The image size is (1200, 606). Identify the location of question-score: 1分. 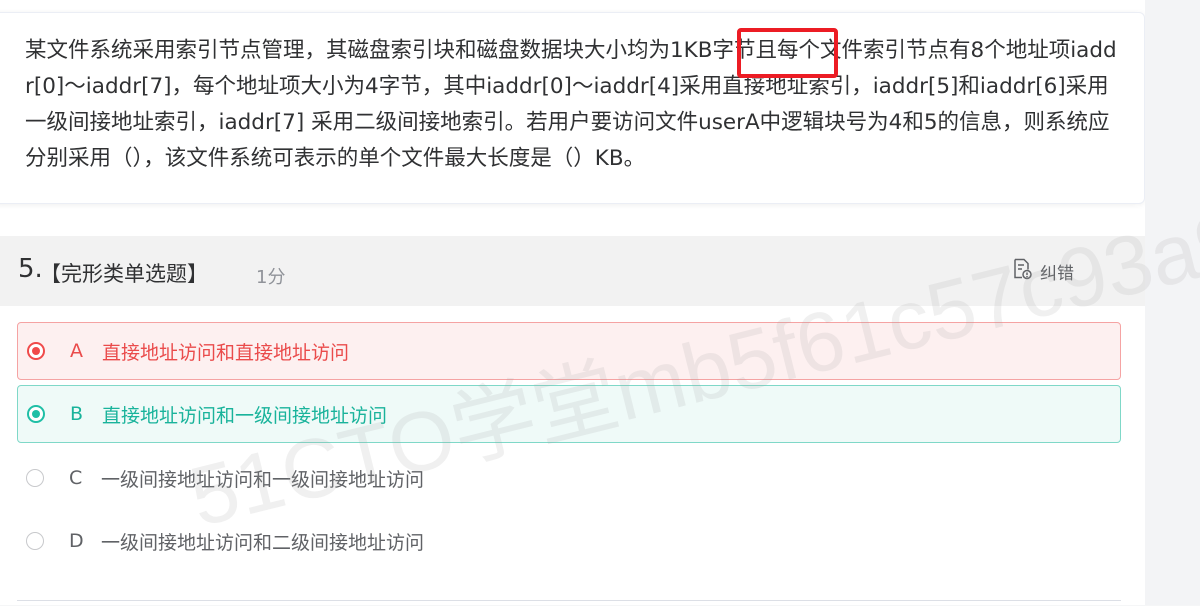
(271, 277).